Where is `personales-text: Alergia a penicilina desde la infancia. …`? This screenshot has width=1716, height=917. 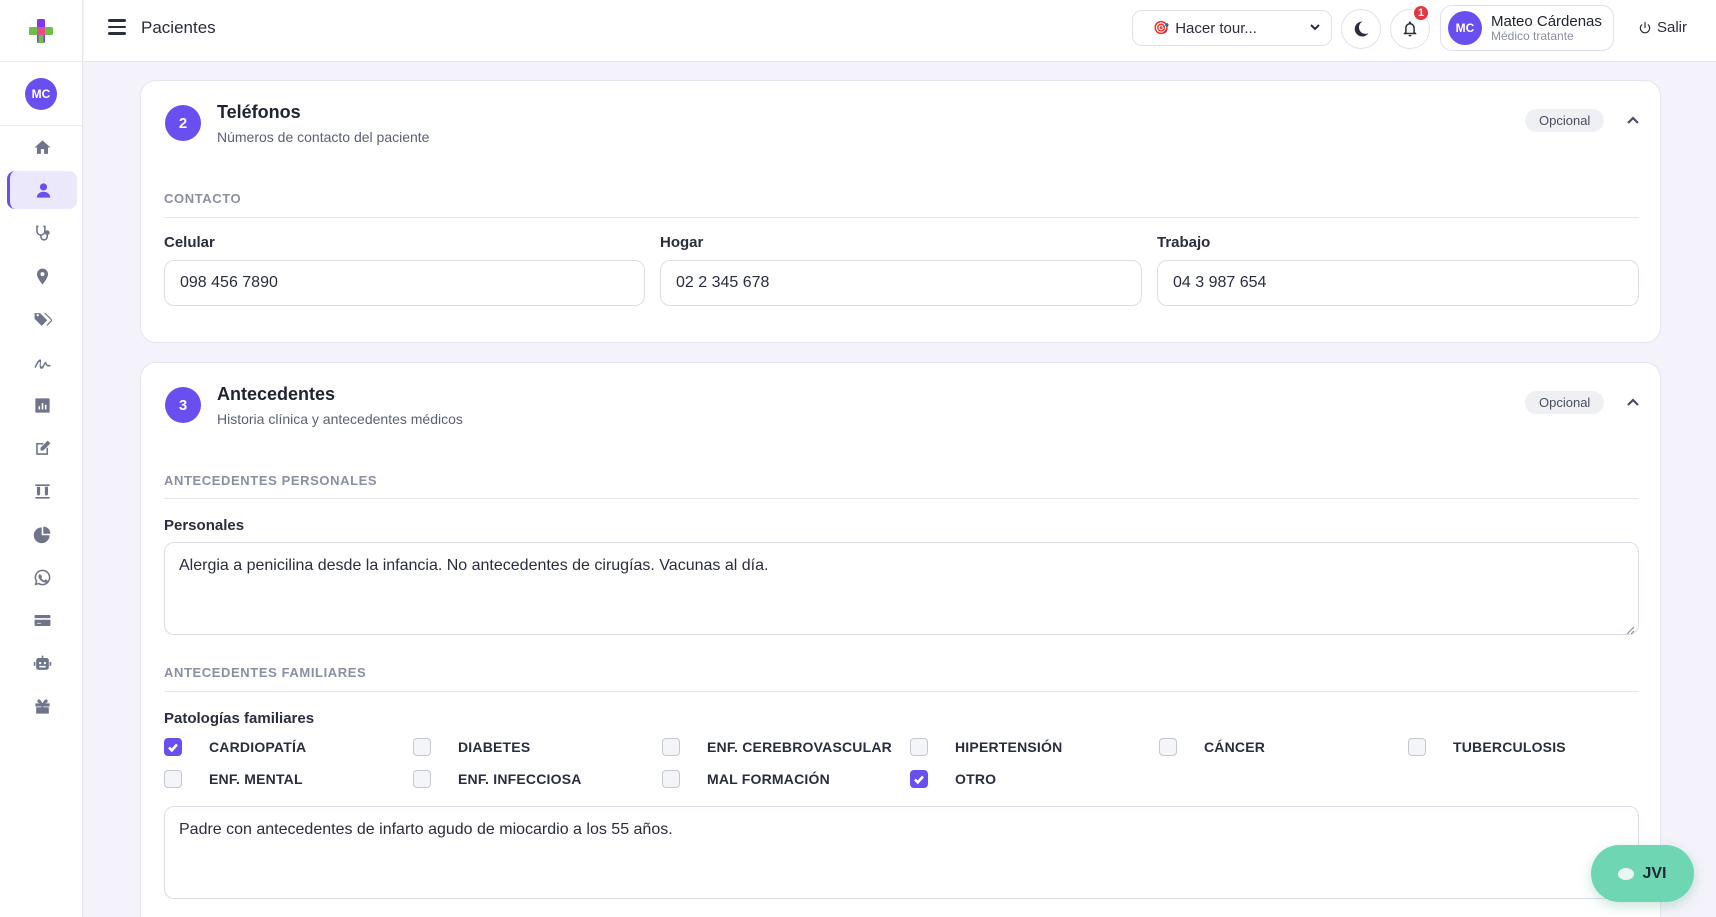 personales-text: Alergia a penicilina desde la infancia. … is located at coordinates (474, 565).